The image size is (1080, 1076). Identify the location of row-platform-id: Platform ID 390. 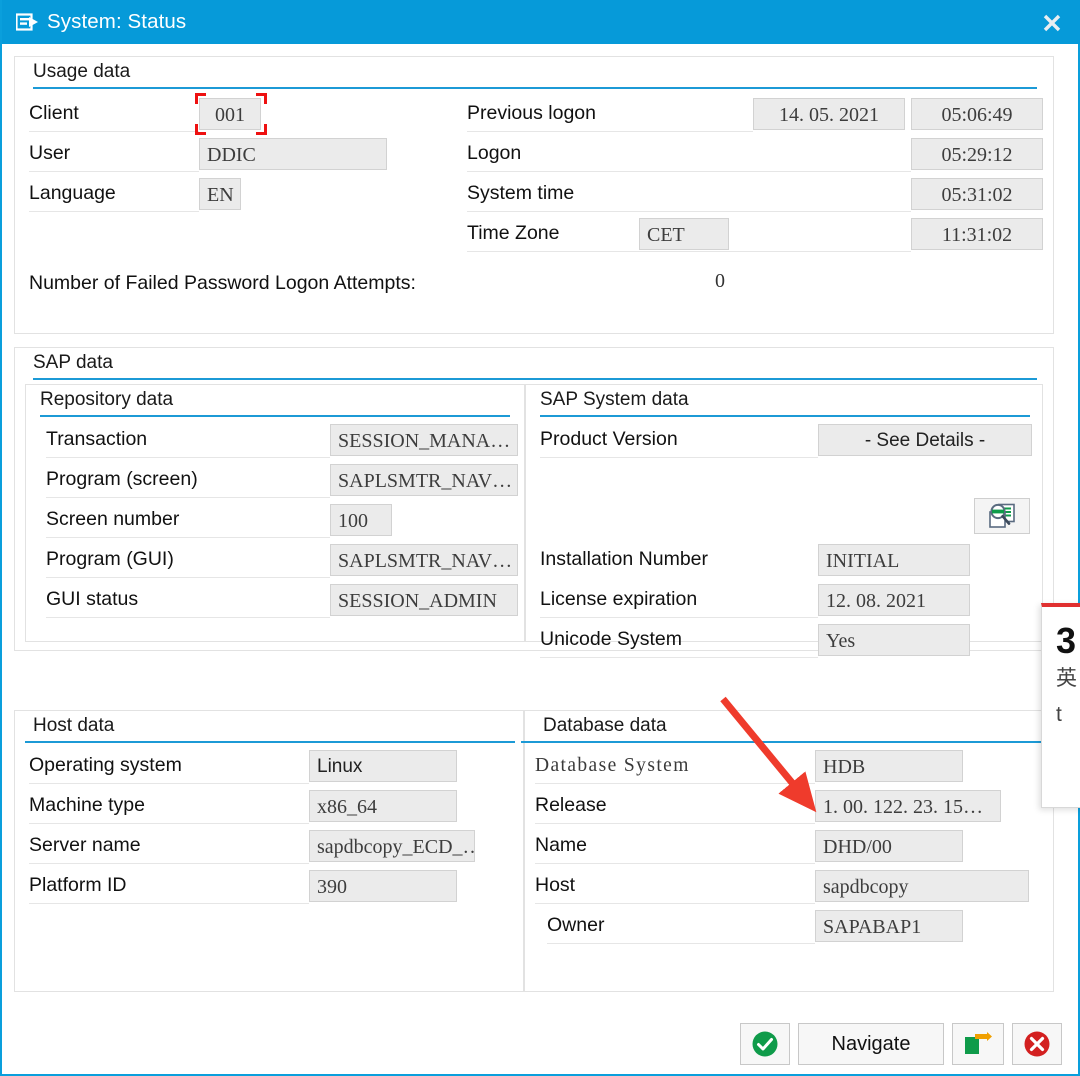
(270, 886).